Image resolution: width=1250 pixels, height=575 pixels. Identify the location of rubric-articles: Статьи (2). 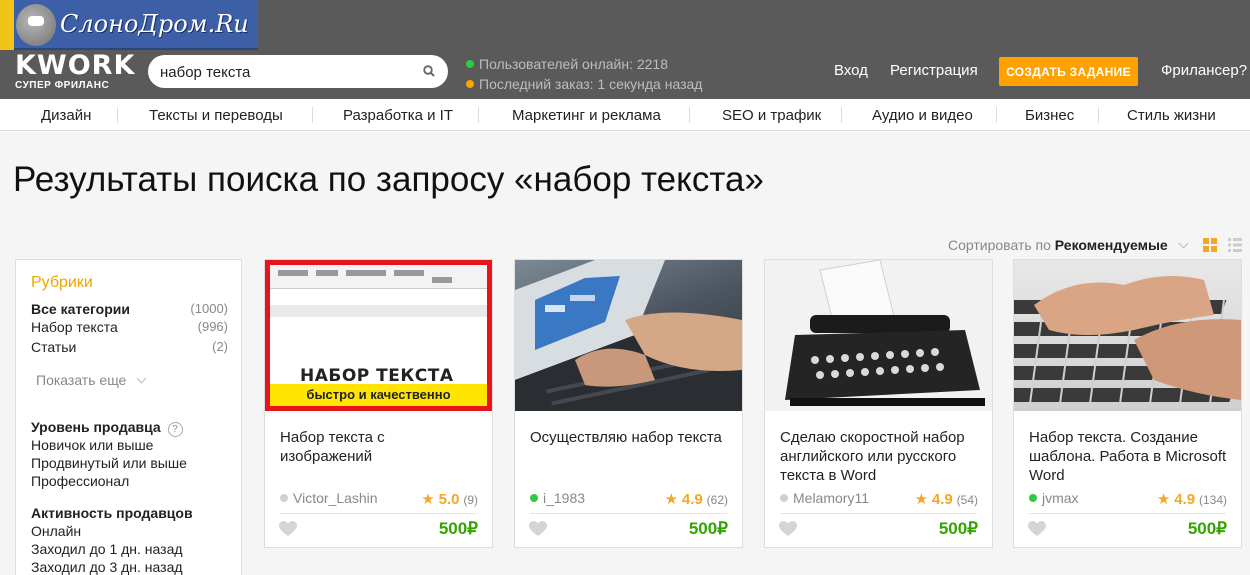
(129, 347).